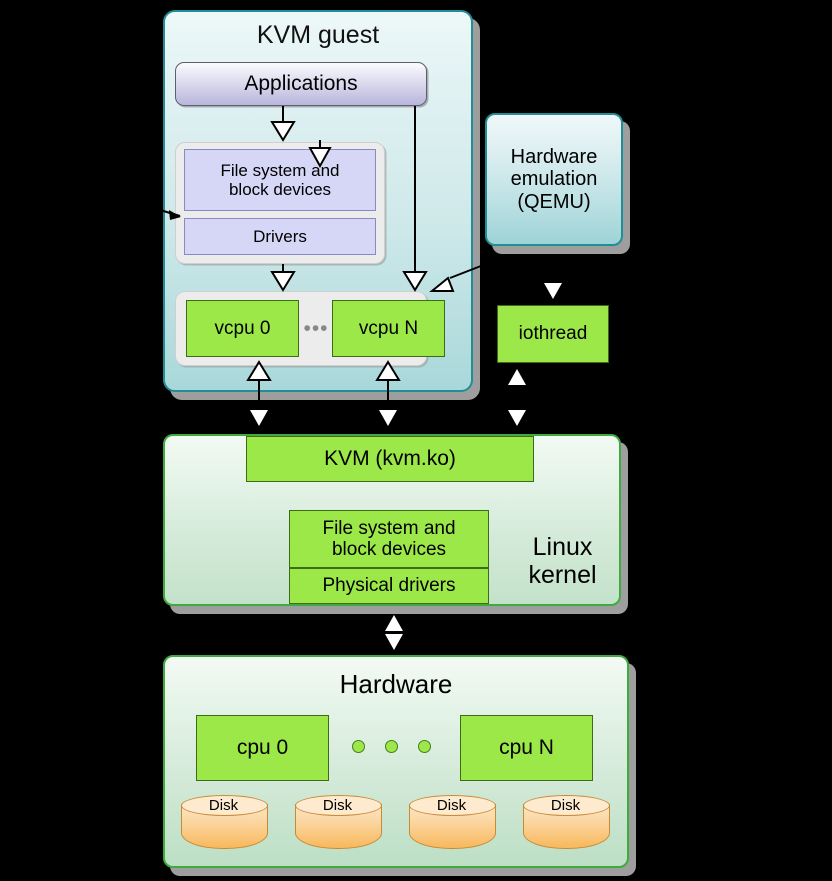 Image resolution: width=832 pixels, height=881 pixels. I want to click on guest-file-system-box: File system and block devices, so click(280, 180).